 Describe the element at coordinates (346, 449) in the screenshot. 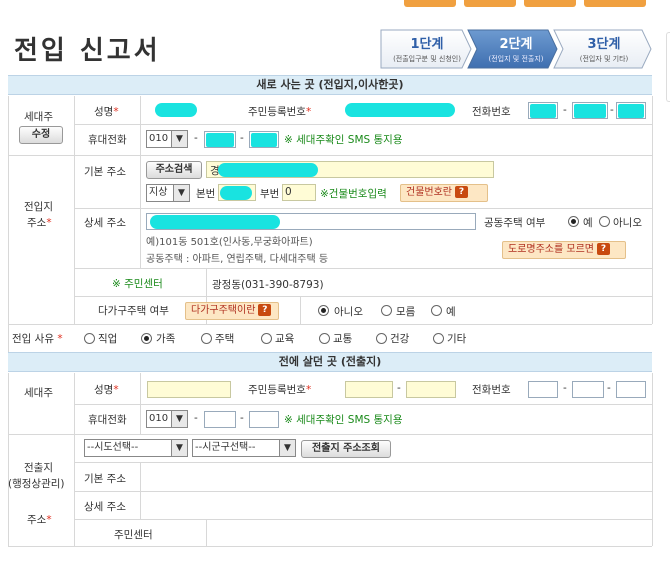

I see `lookup-address-button: 전출지 주소조회` at that location.